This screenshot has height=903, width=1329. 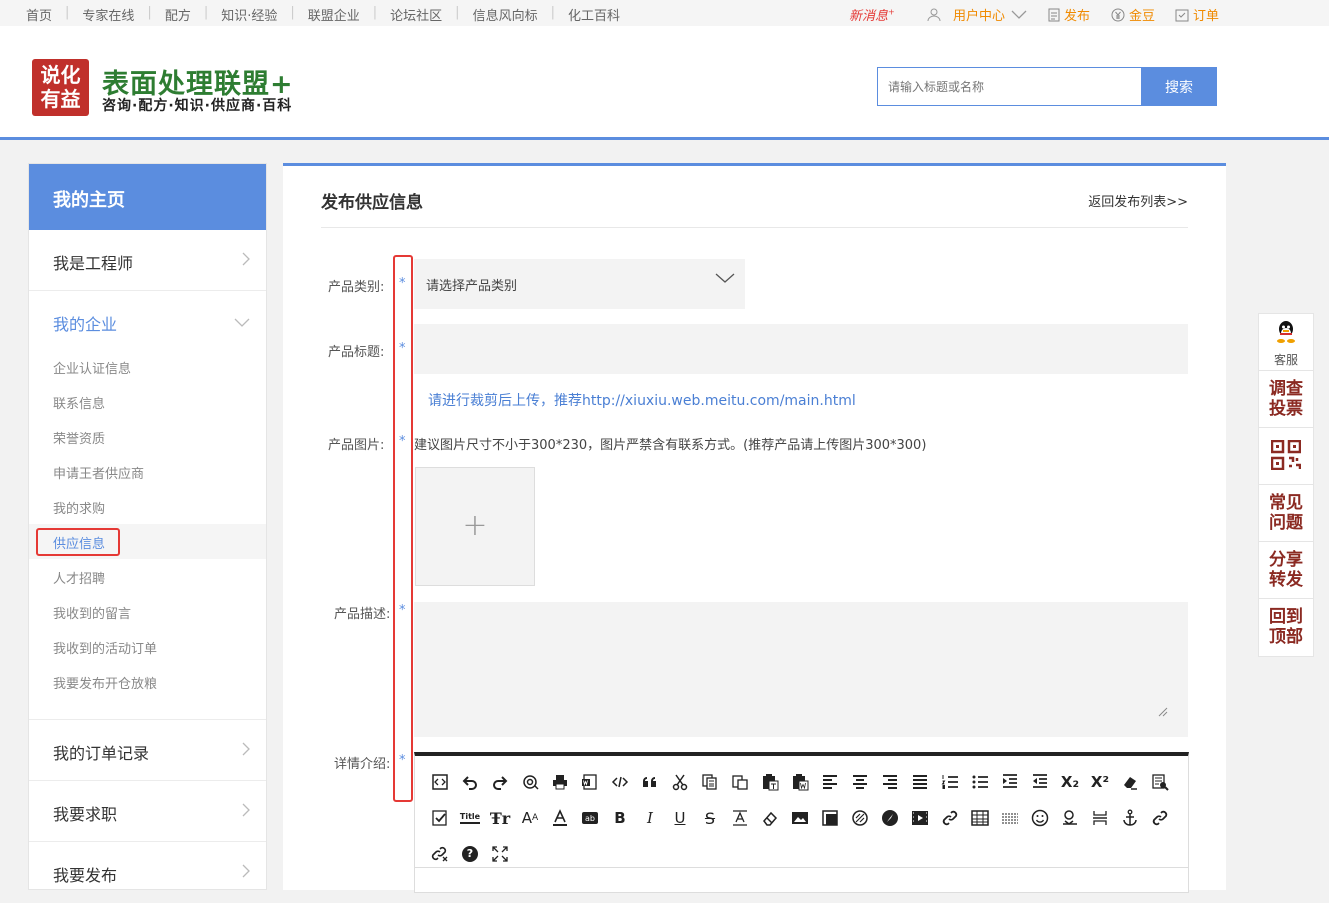 I want to click on paste-icon, so click(x=740, y=782).